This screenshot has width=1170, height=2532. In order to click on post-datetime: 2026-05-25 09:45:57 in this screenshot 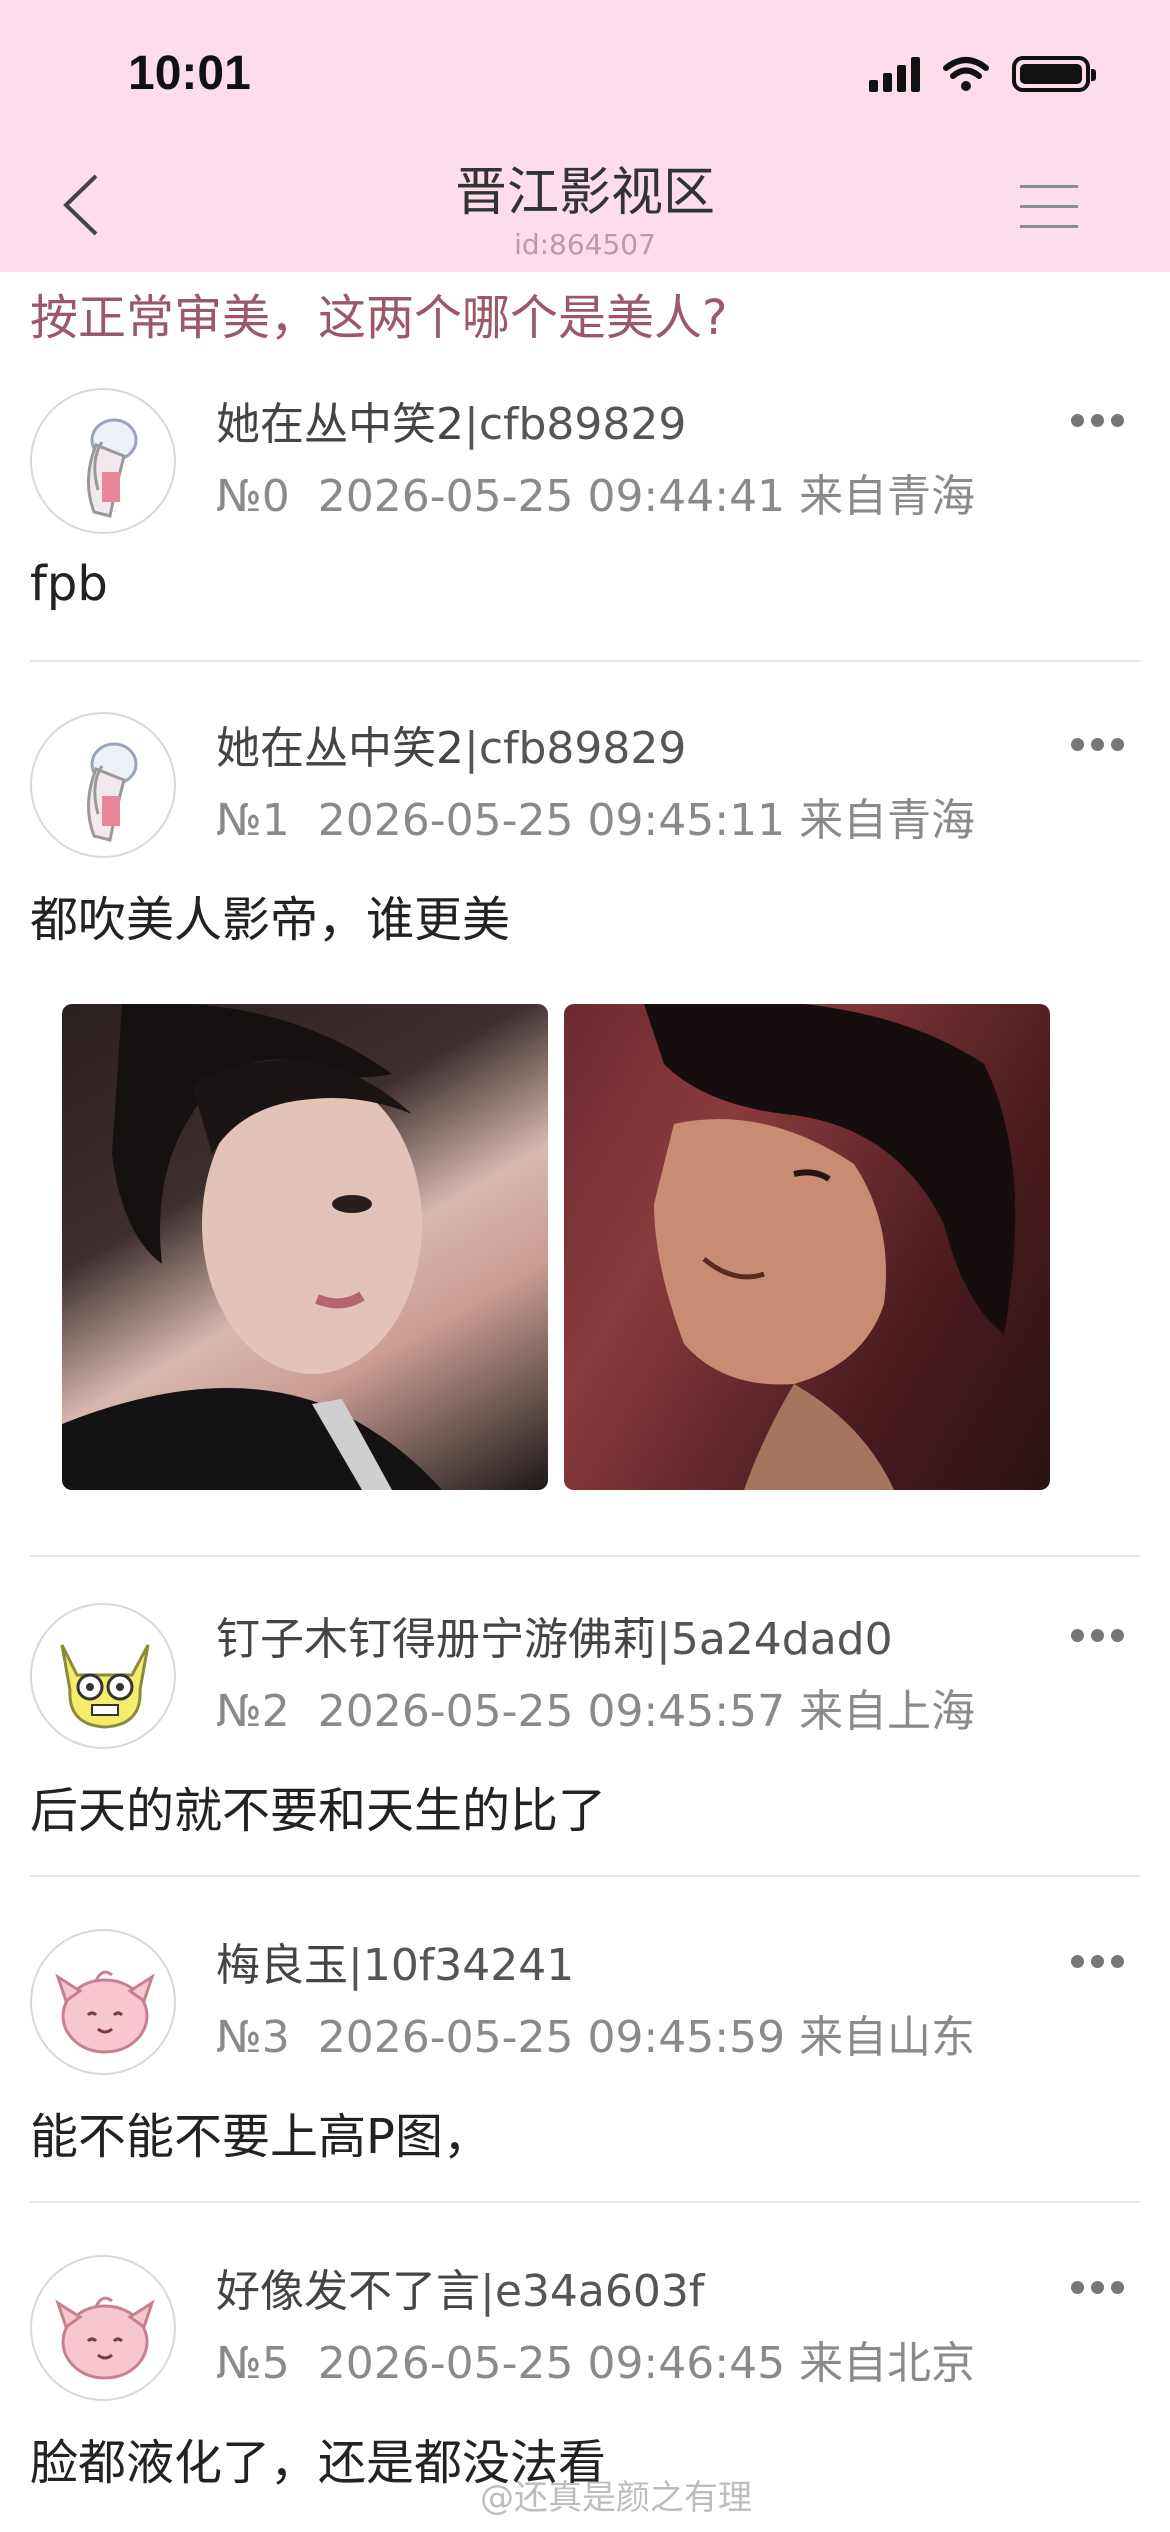, I will do `click(551, 1711)`.